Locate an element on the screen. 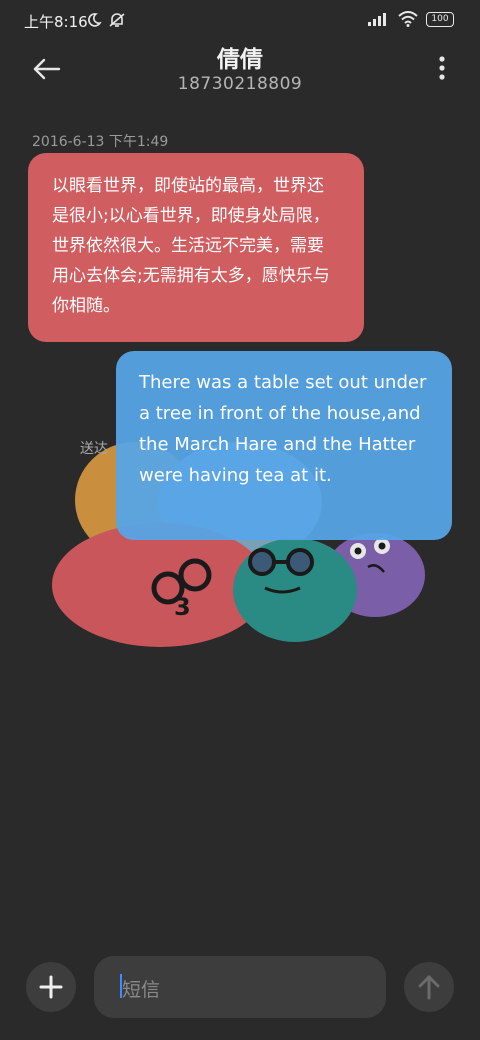 The width and height of the screenshot is (480, 1040). moon-icon is located at coordinates (95, 20).